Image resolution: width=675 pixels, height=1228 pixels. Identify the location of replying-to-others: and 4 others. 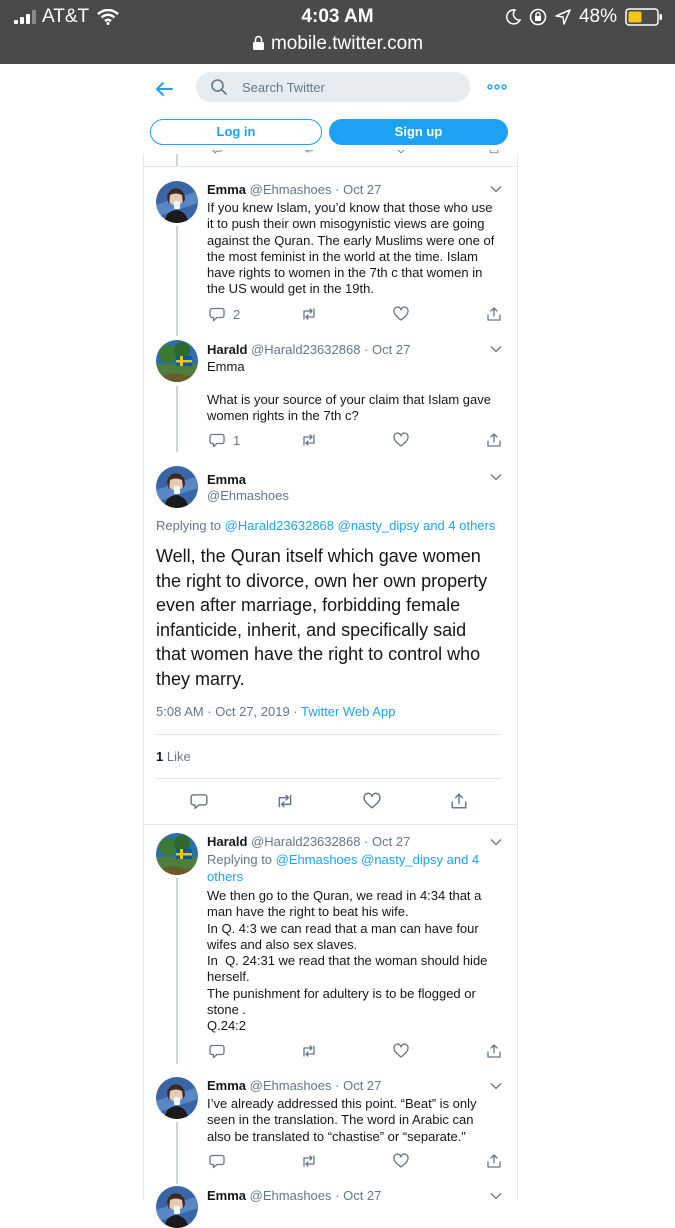
(459, 525).